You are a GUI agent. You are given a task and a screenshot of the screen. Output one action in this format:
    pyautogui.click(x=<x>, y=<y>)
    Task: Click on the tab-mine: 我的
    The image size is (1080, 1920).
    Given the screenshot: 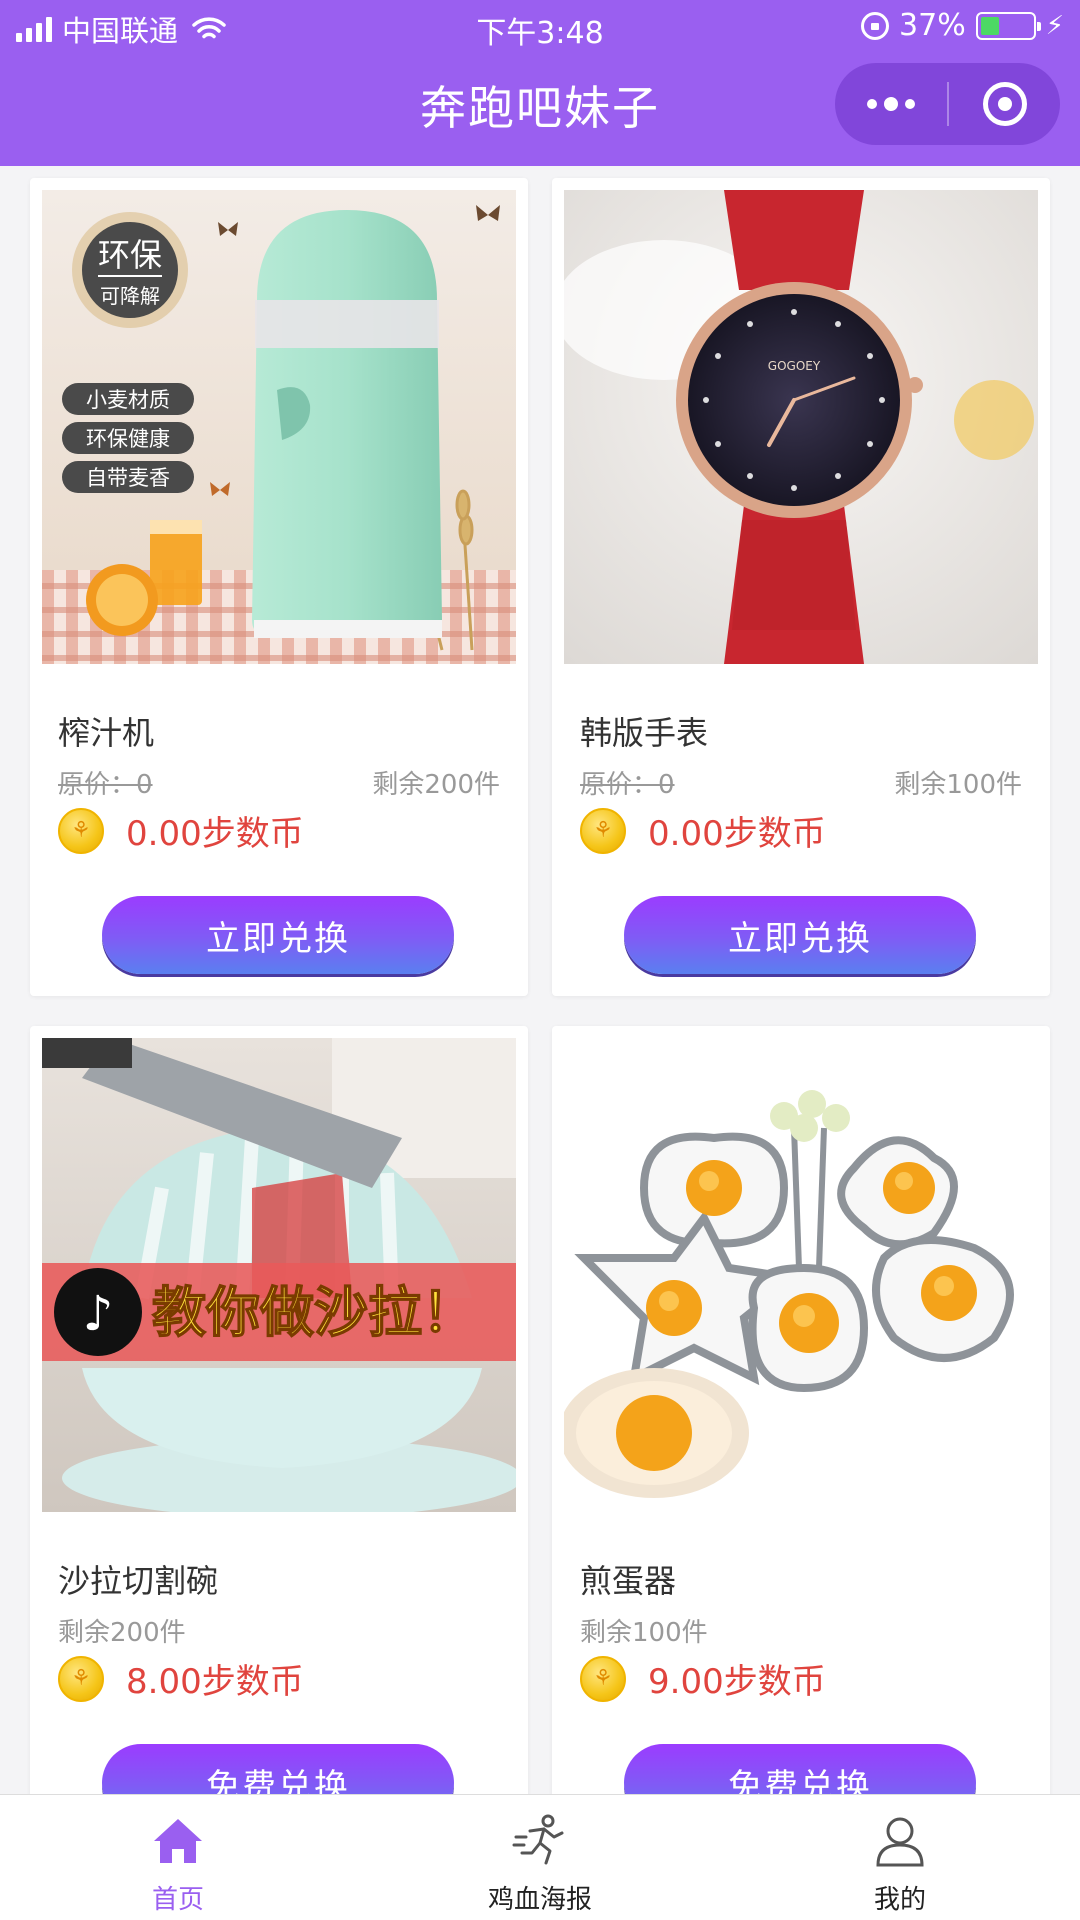 What is the action you would take?
    pyautogui.click(x=900, y=1857)
    